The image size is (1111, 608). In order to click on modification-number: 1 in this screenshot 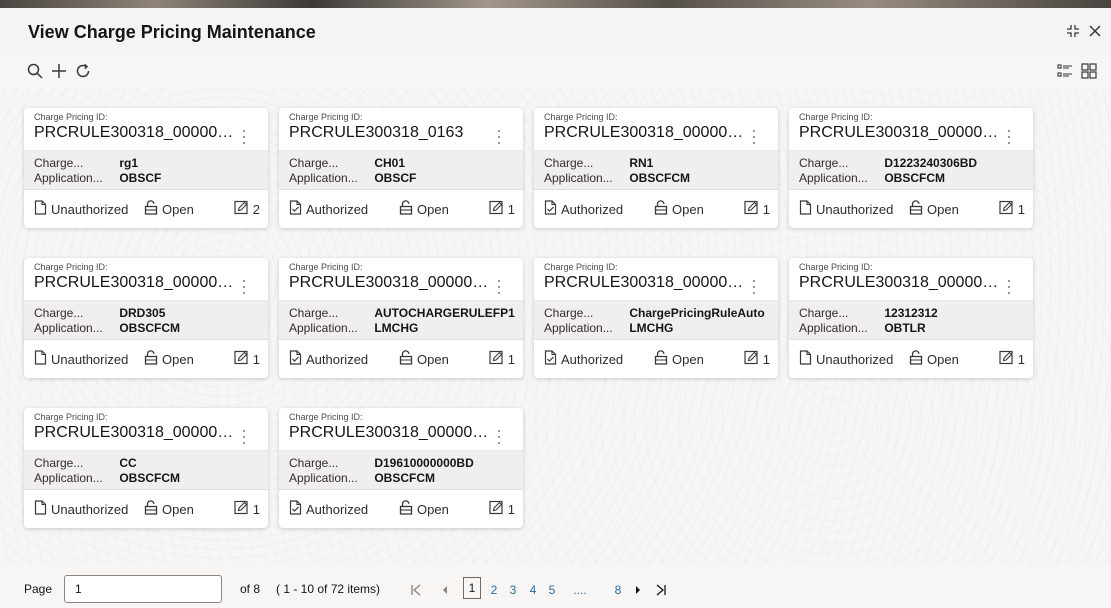, I will do `click(256, 359)`.